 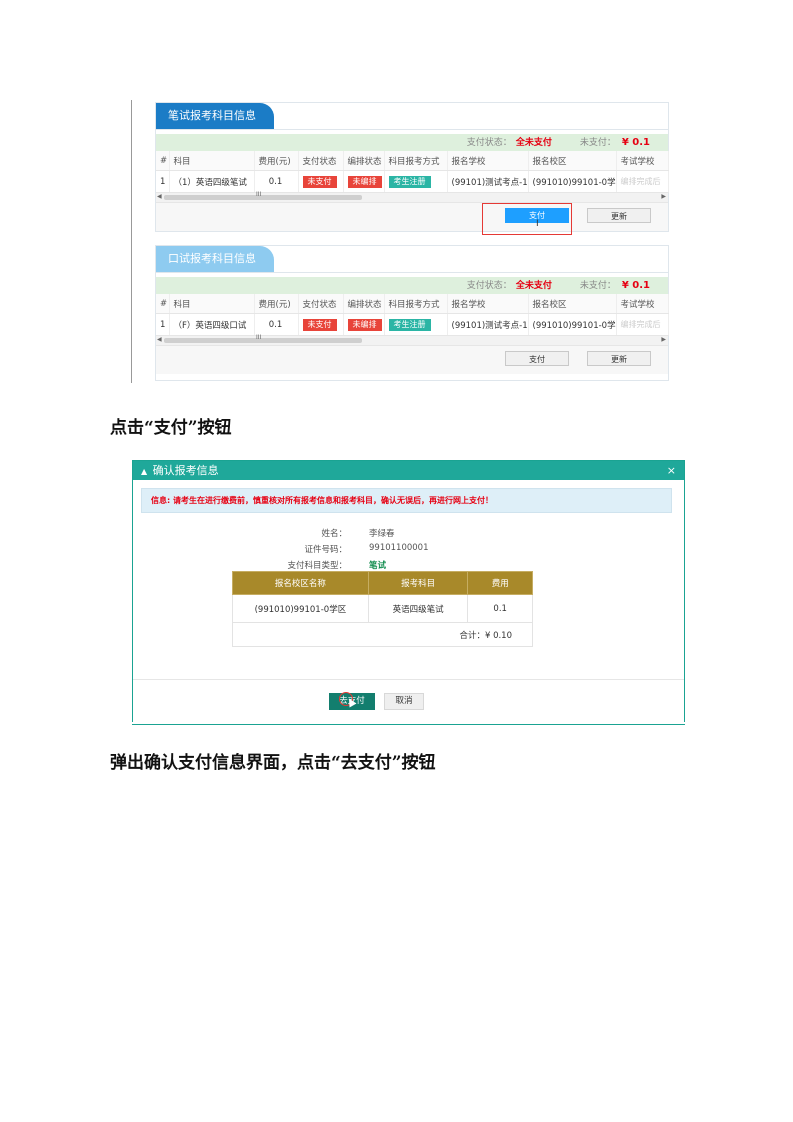 I want to click on table-row: (991010)99101-0学区 英语四级笔试 0.1, so click(x=382, y=608).